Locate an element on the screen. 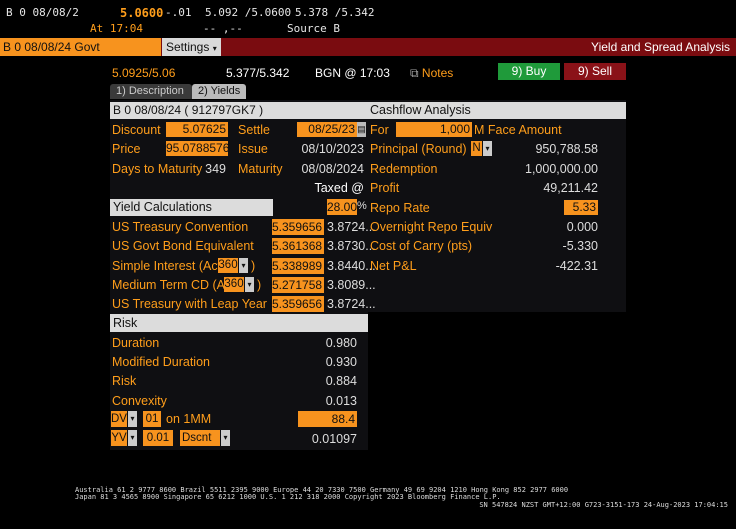 The image size is (736, 529). tab-description: 1) Description is located at coordinates (151, 91).